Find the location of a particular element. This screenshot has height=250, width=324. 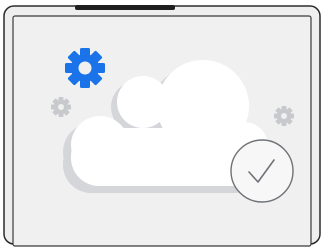

frame-top-bar is located at coordinates (125, 7).